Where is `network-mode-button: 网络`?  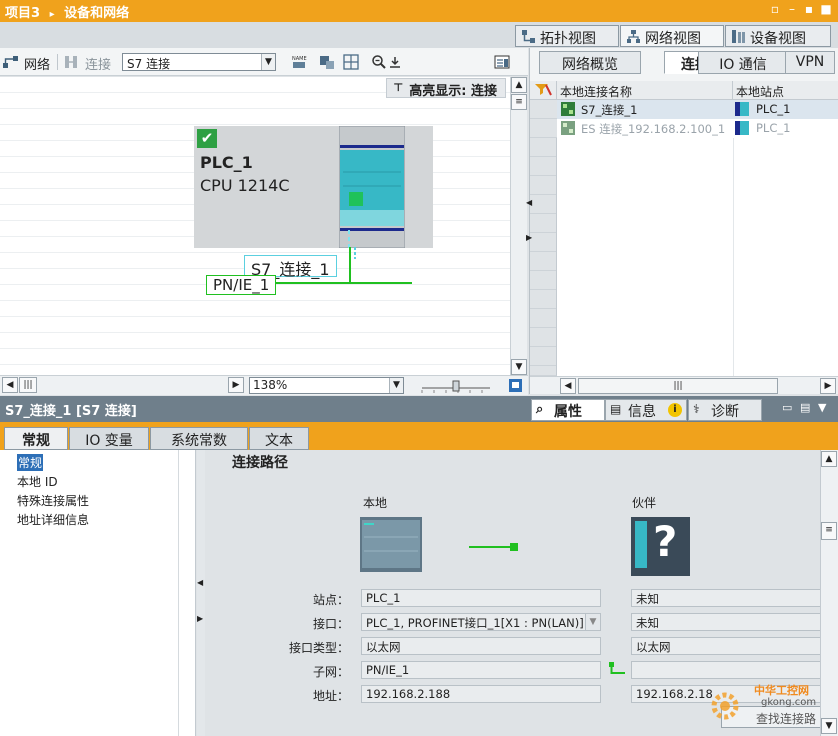 network-mode-button: 网络 is located at coordinates (37, 63).